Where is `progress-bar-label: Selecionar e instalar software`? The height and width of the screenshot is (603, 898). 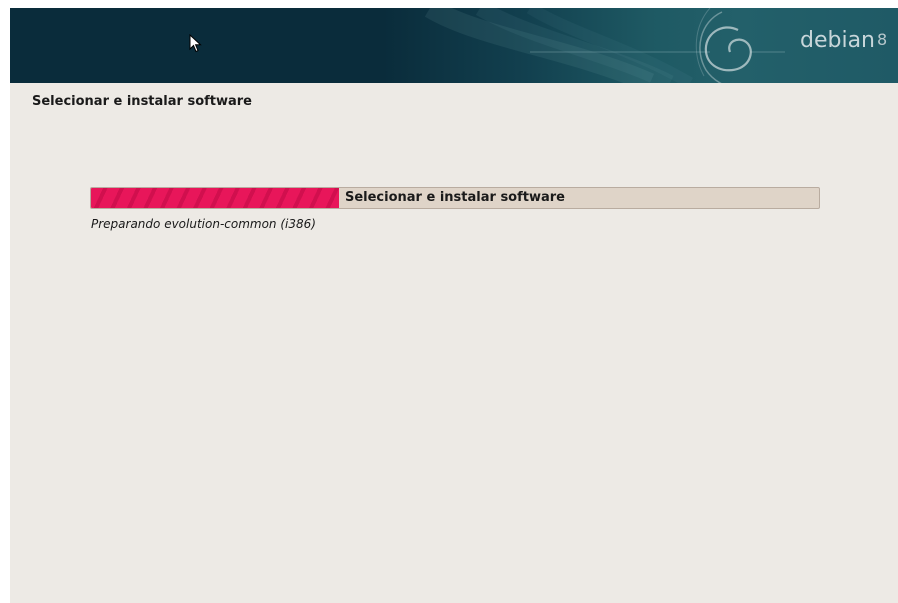 progress-bar-label: Selecionar e instalar software is located at coordinates (454, 197).